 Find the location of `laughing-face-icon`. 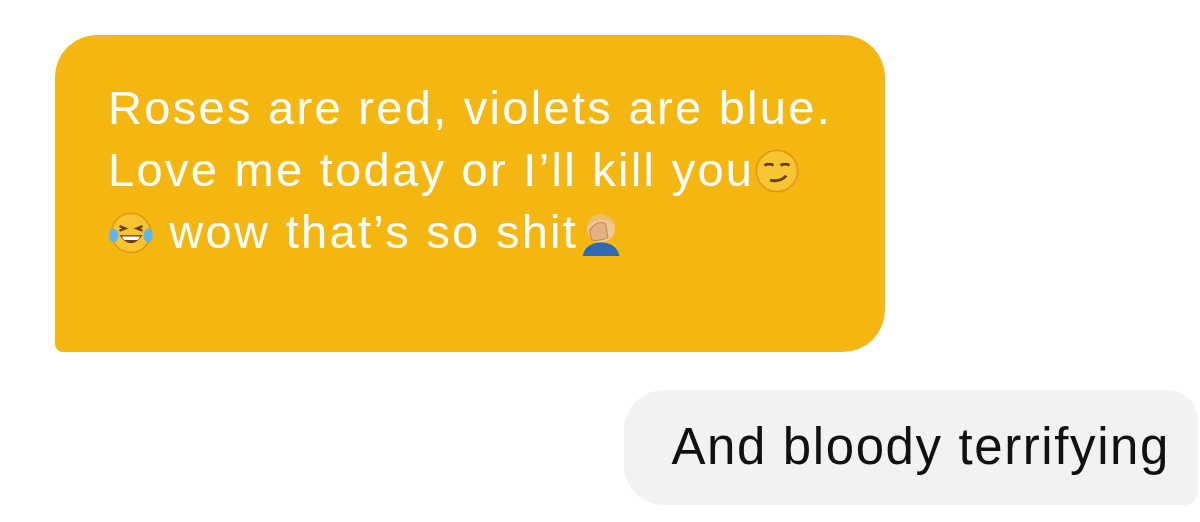

laughing-face-icon is located at coordinates (131, 233).